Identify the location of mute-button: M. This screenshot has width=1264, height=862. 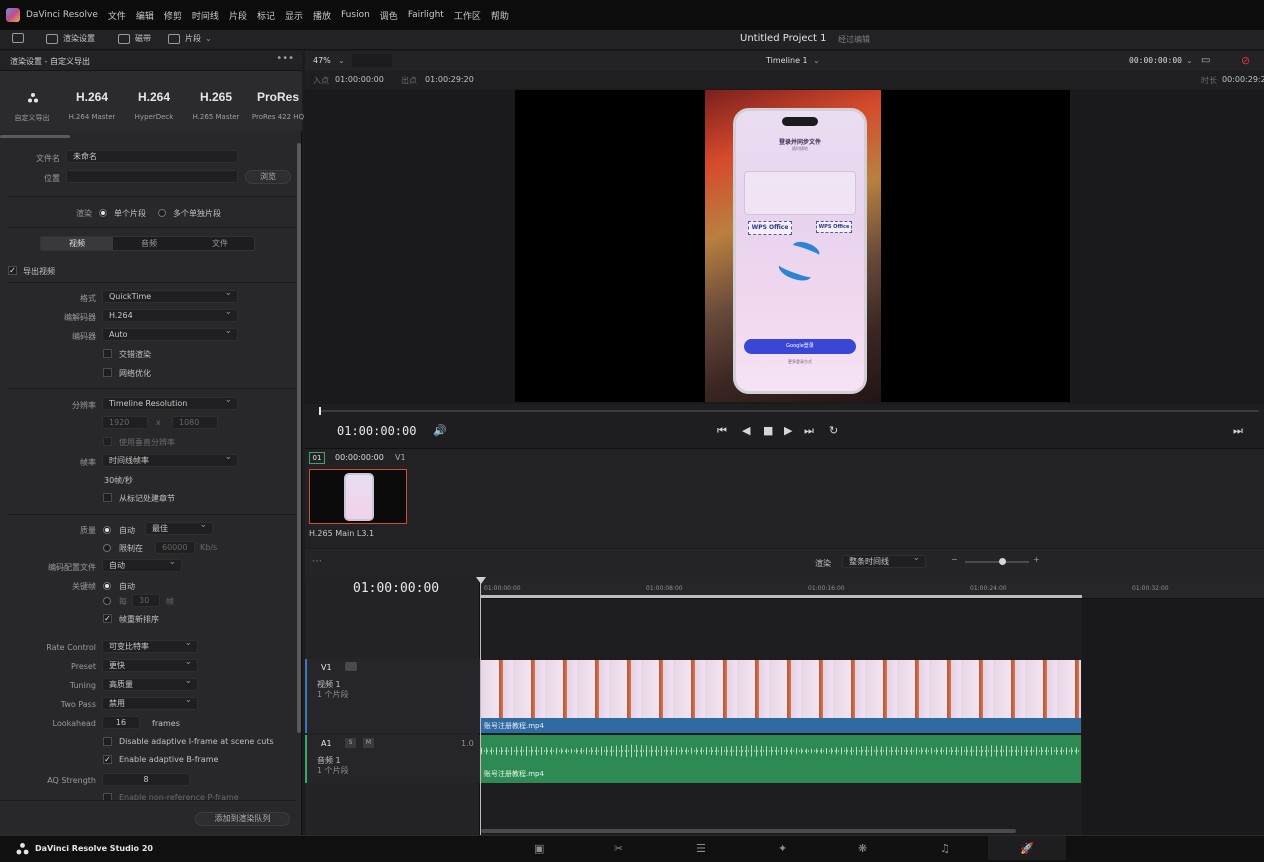
(368, 743).